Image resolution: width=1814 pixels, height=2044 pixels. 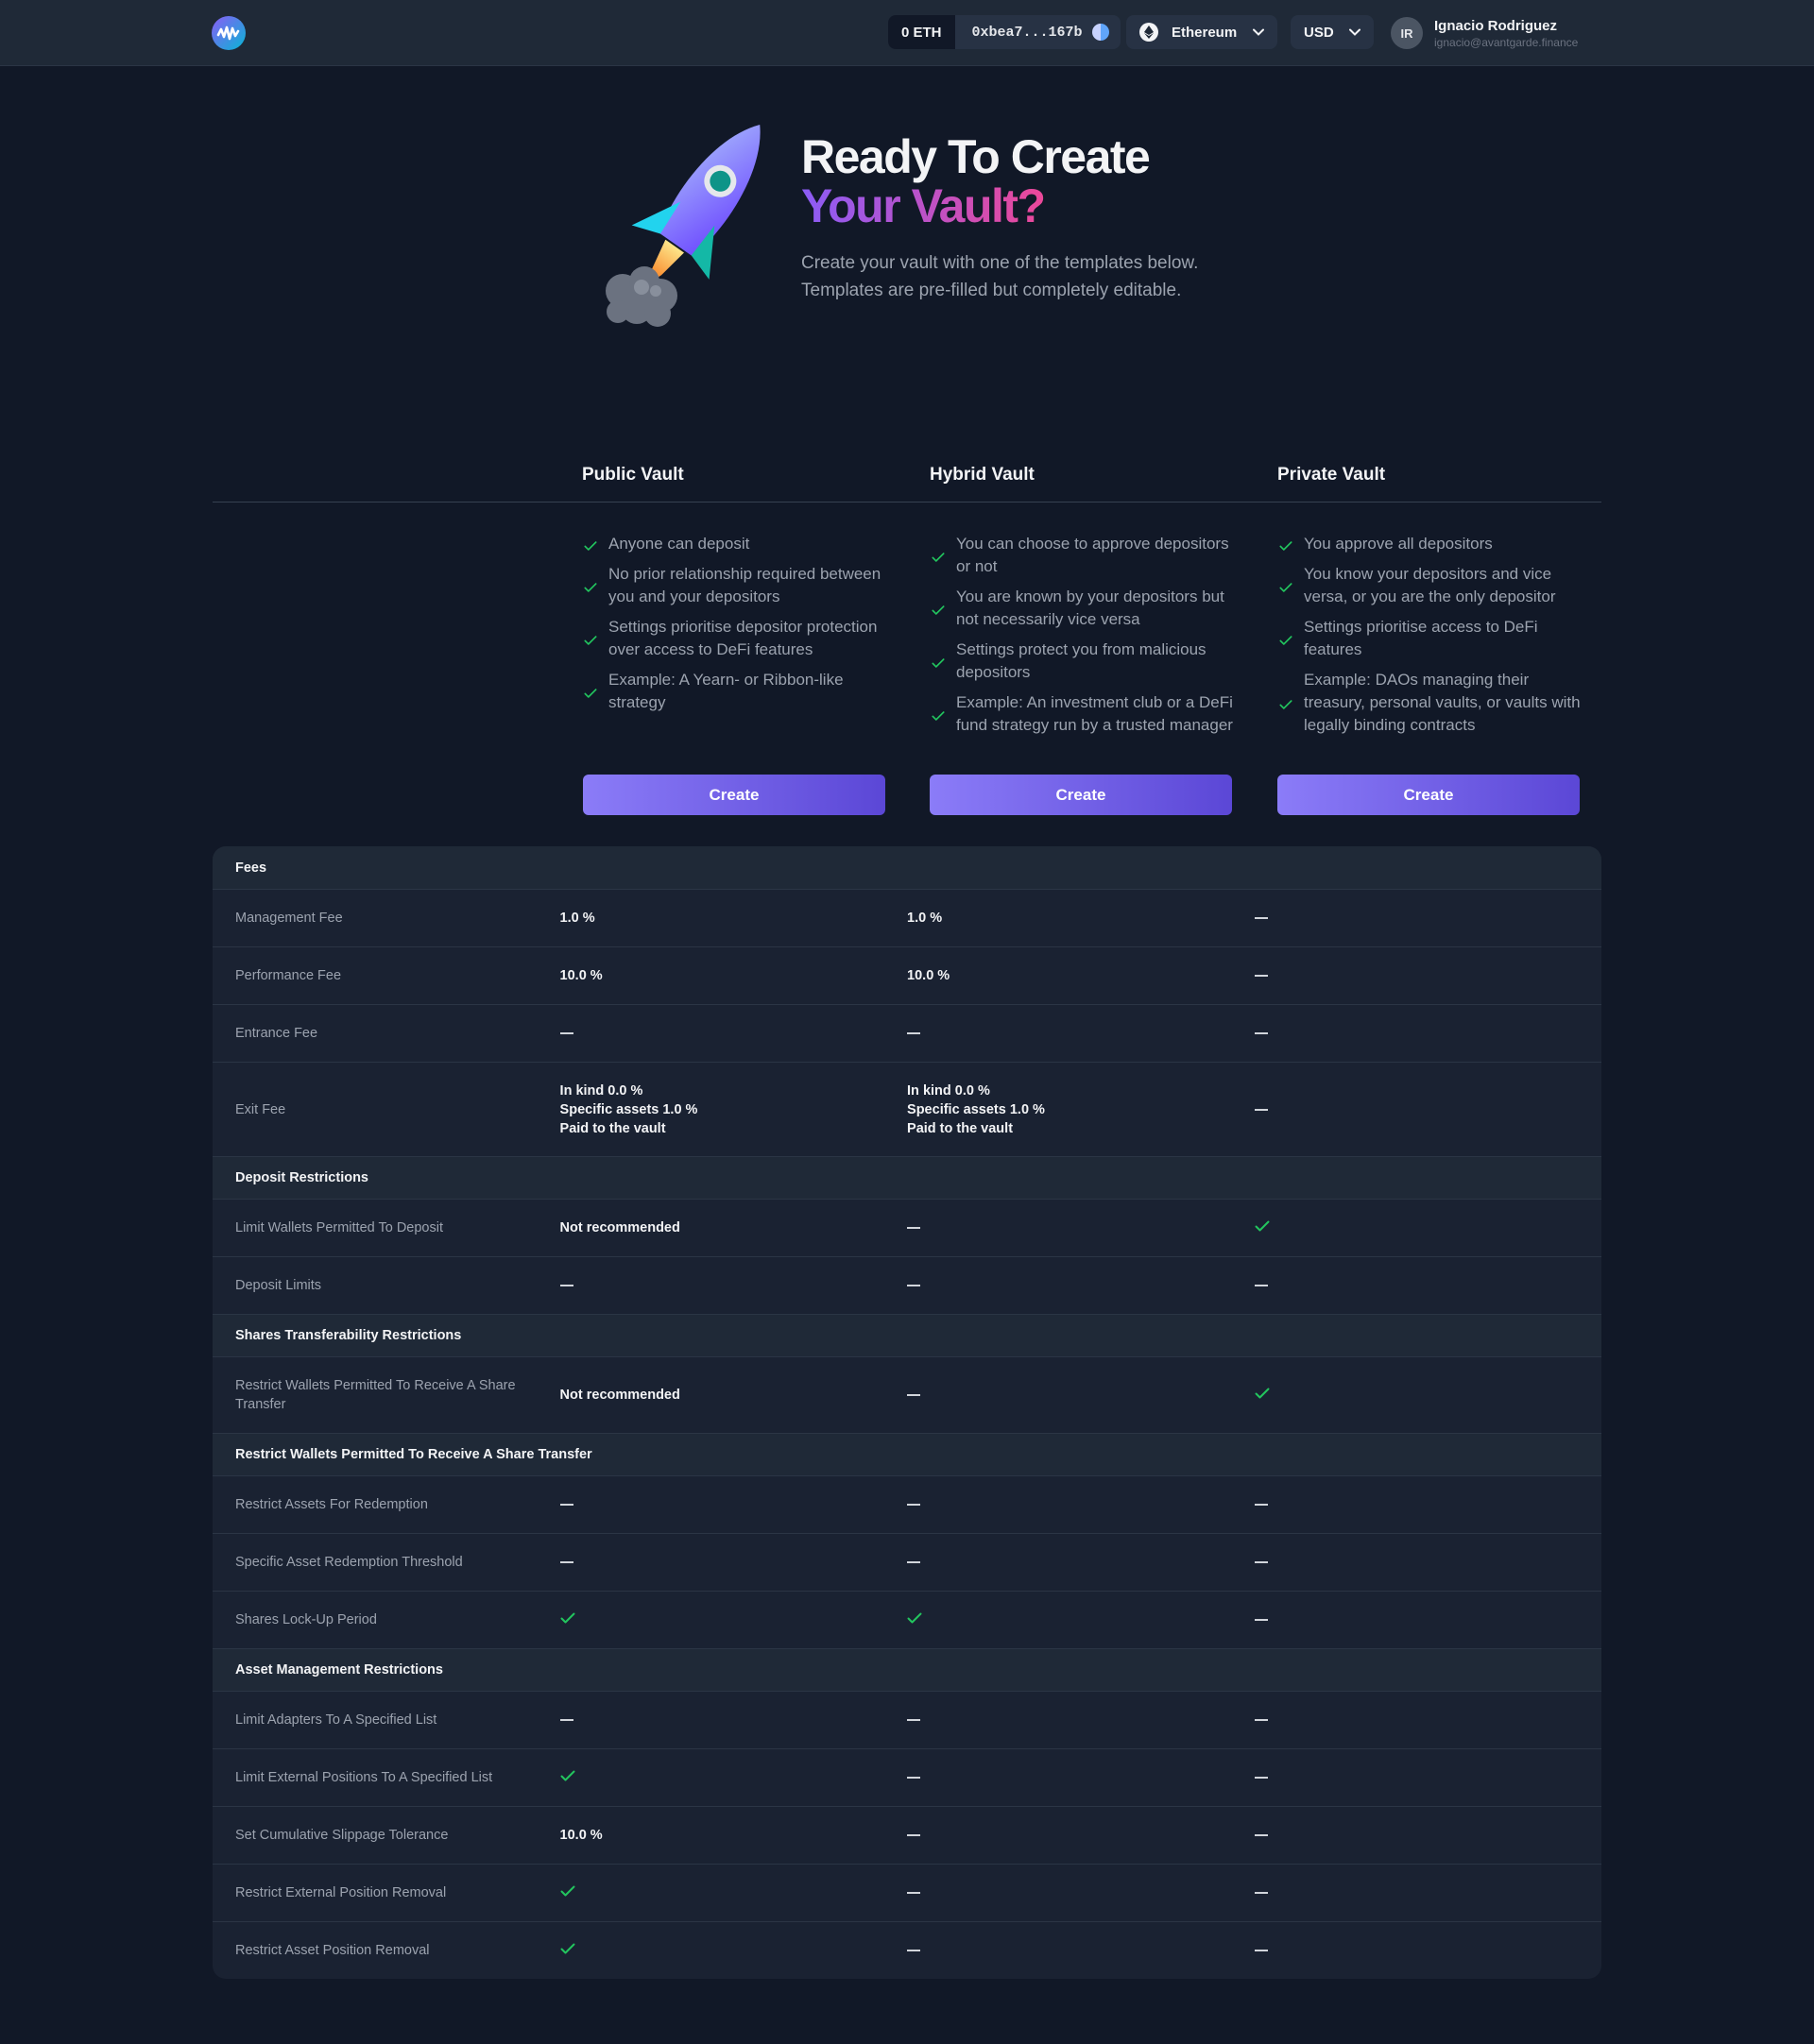 What do you see at coordinates (734, 795) in the screenshot?
I see `create-public-vault-button: Create` at bounding box center [734, 795].